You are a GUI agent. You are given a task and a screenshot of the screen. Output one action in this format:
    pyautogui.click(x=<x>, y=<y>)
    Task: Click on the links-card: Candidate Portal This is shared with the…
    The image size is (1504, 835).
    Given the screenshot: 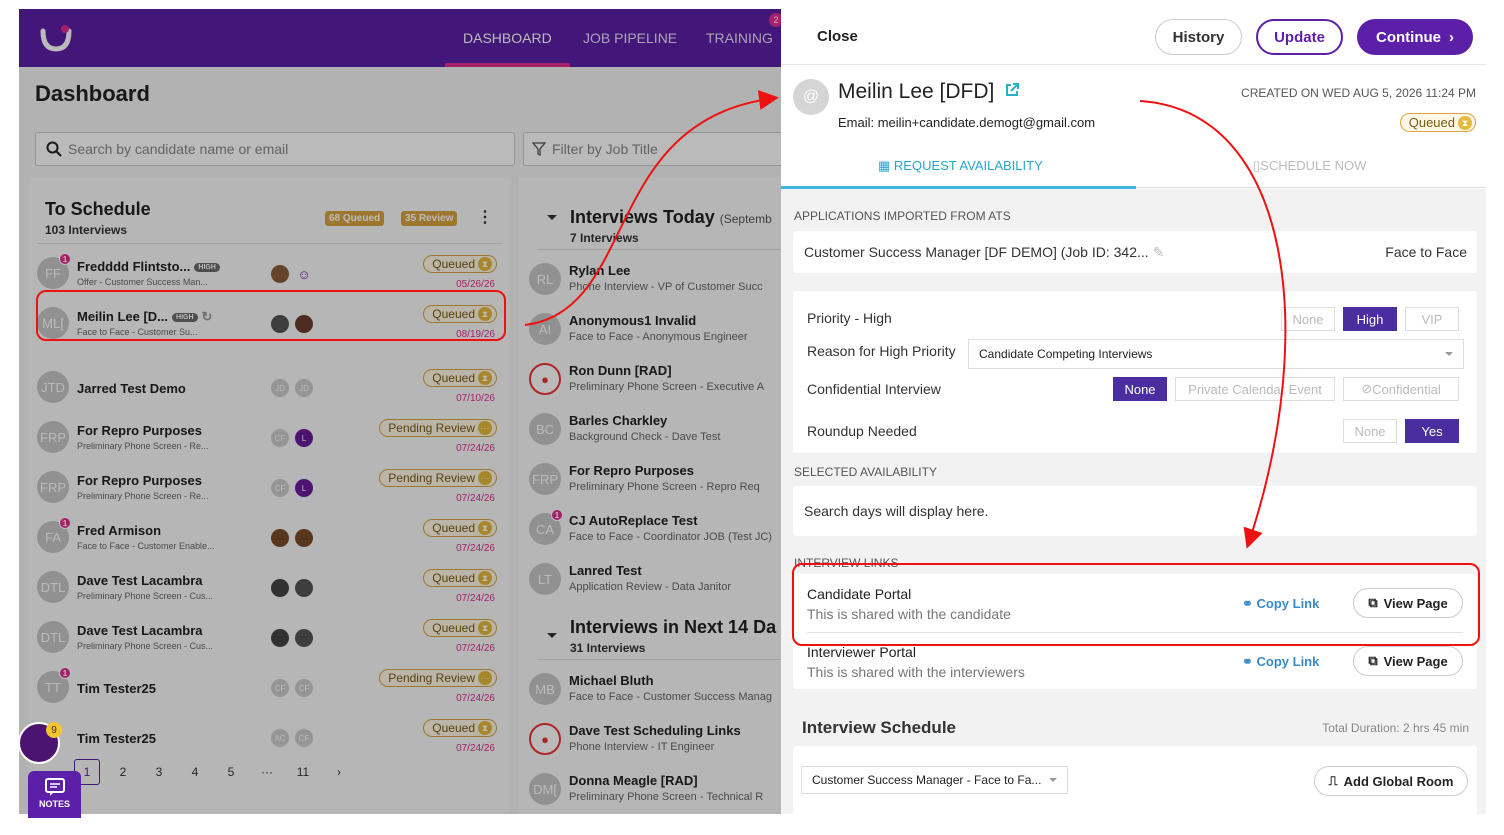 What is the action you would take?
    pyautogui.click(x=1135, y=631)
    